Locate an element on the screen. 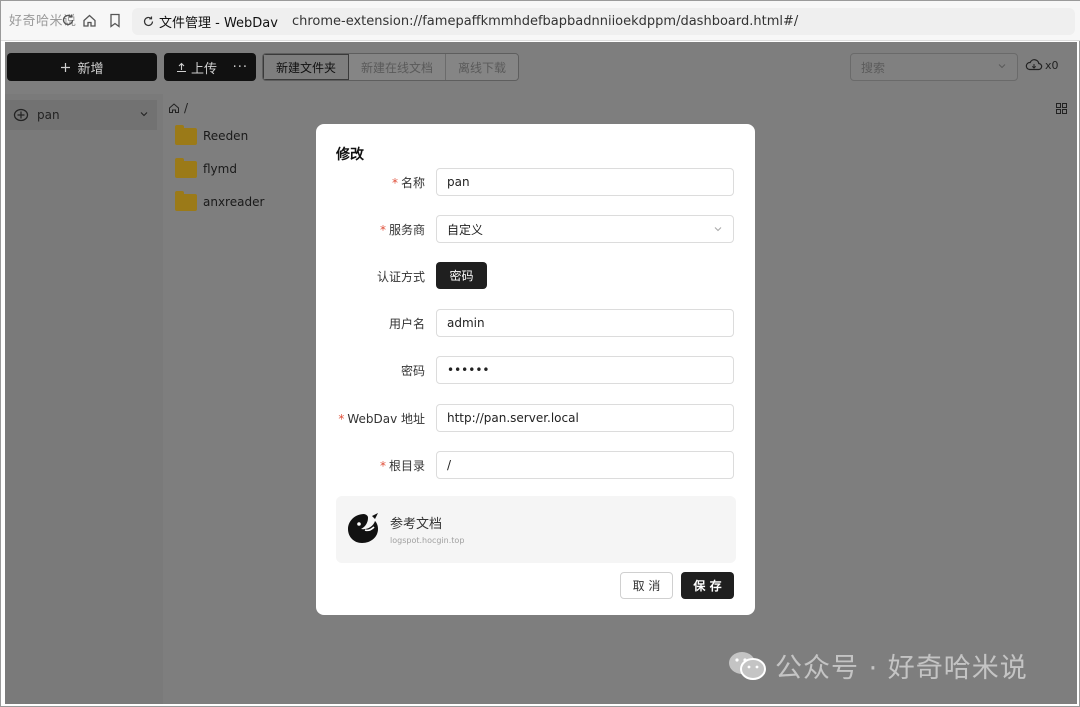 Image resolution: width=1080 pixels, height=707 pixels. breadcrumb-path: / is located at coordinates (186, 108).